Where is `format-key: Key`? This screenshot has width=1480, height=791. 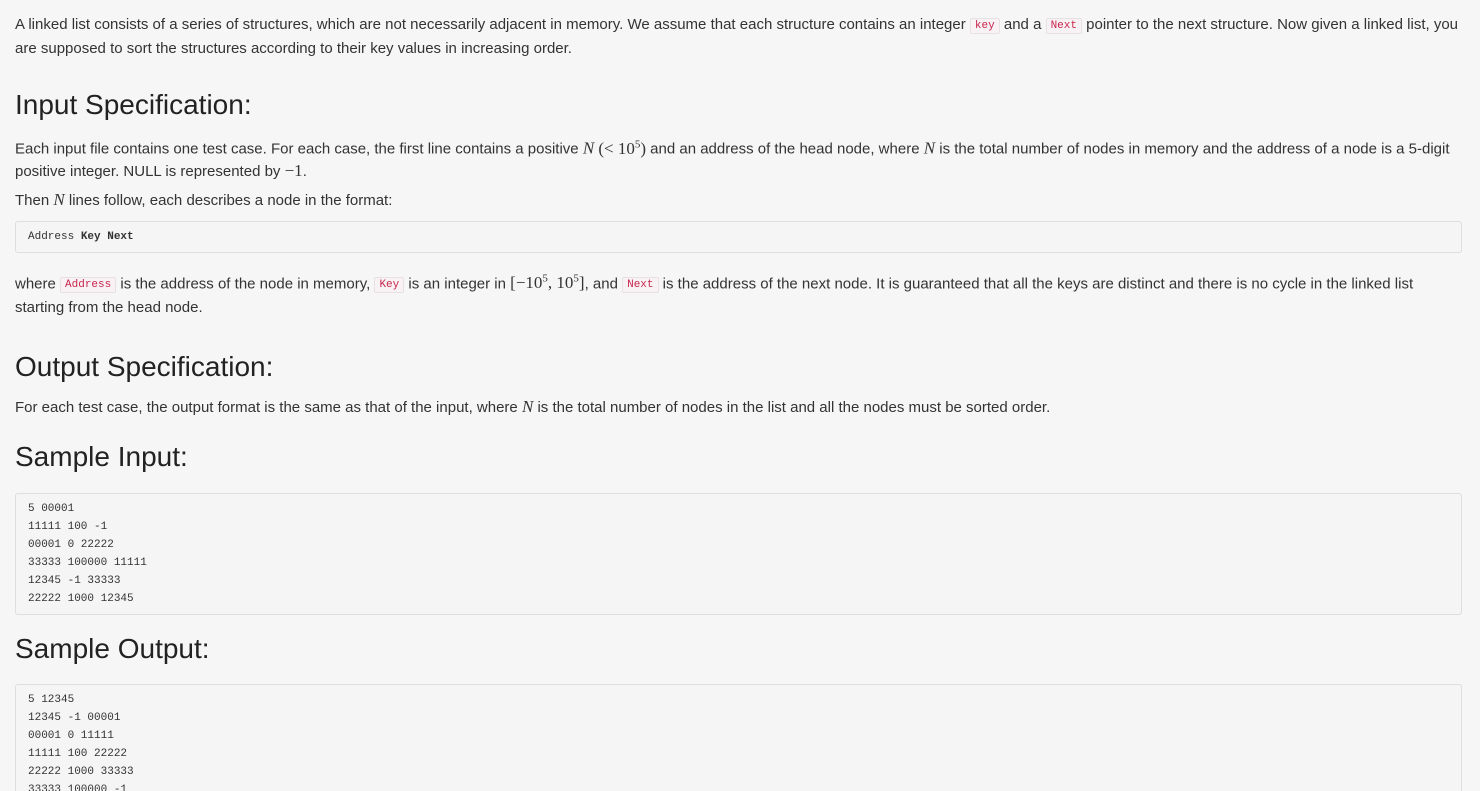 format-key: Key is located at coordinates (90, 236).